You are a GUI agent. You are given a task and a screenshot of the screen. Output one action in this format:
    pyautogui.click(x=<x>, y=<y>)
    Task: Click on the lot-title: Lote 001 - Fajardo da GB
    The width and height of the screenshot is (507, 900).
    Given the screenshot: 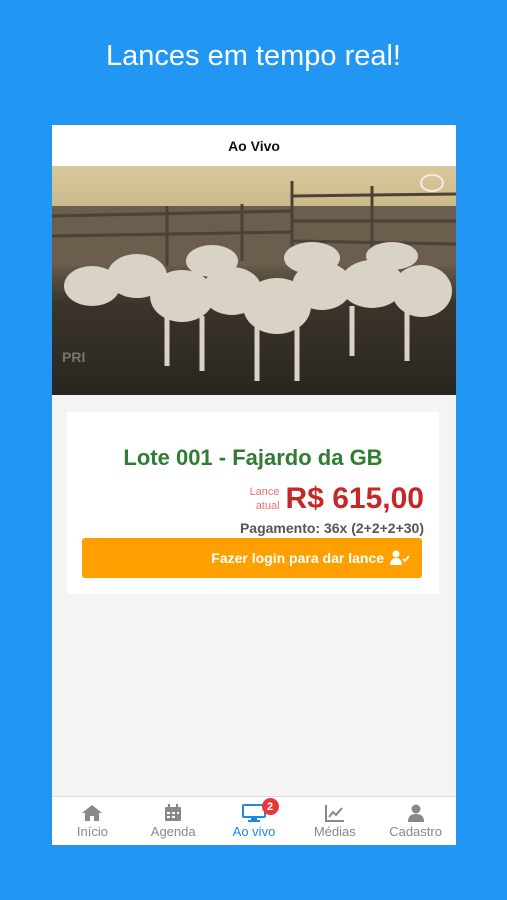 What is the action you would take?
    pyautogui.click(x=253, y=457)
    